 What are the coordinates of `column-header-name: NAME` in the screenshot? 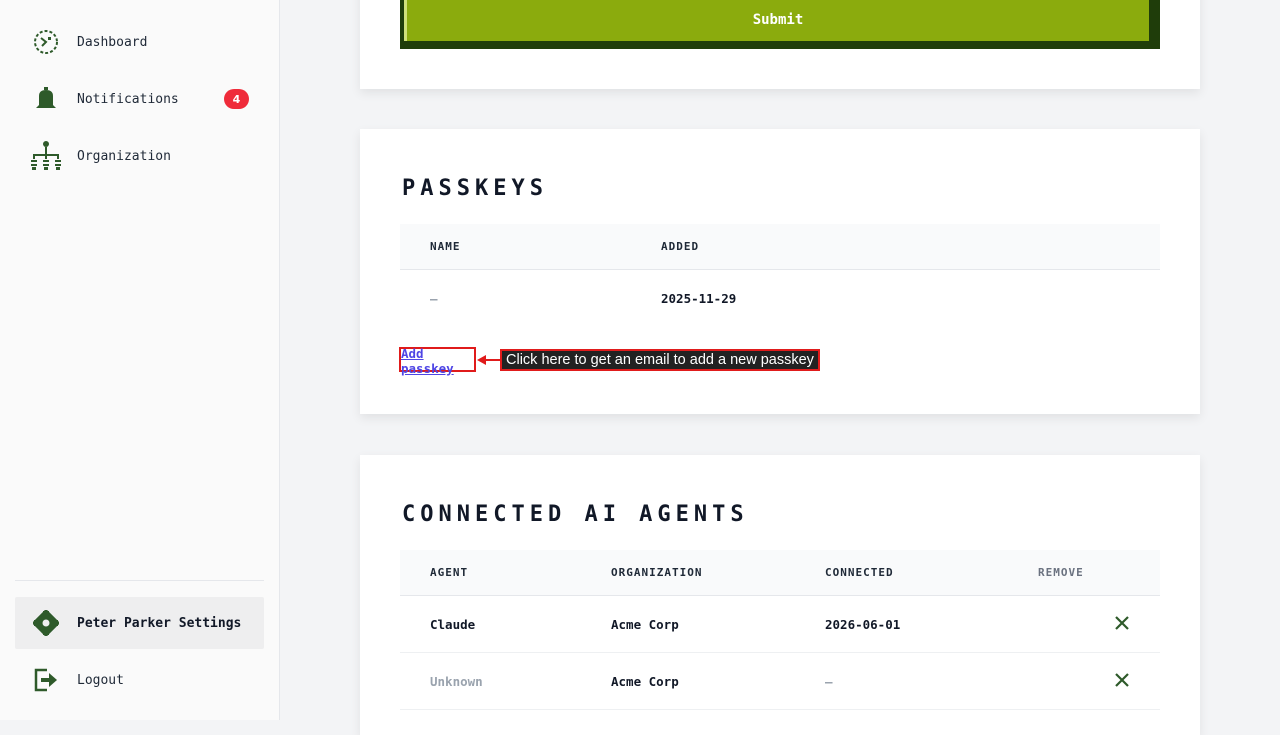 It's located at (530, 247).